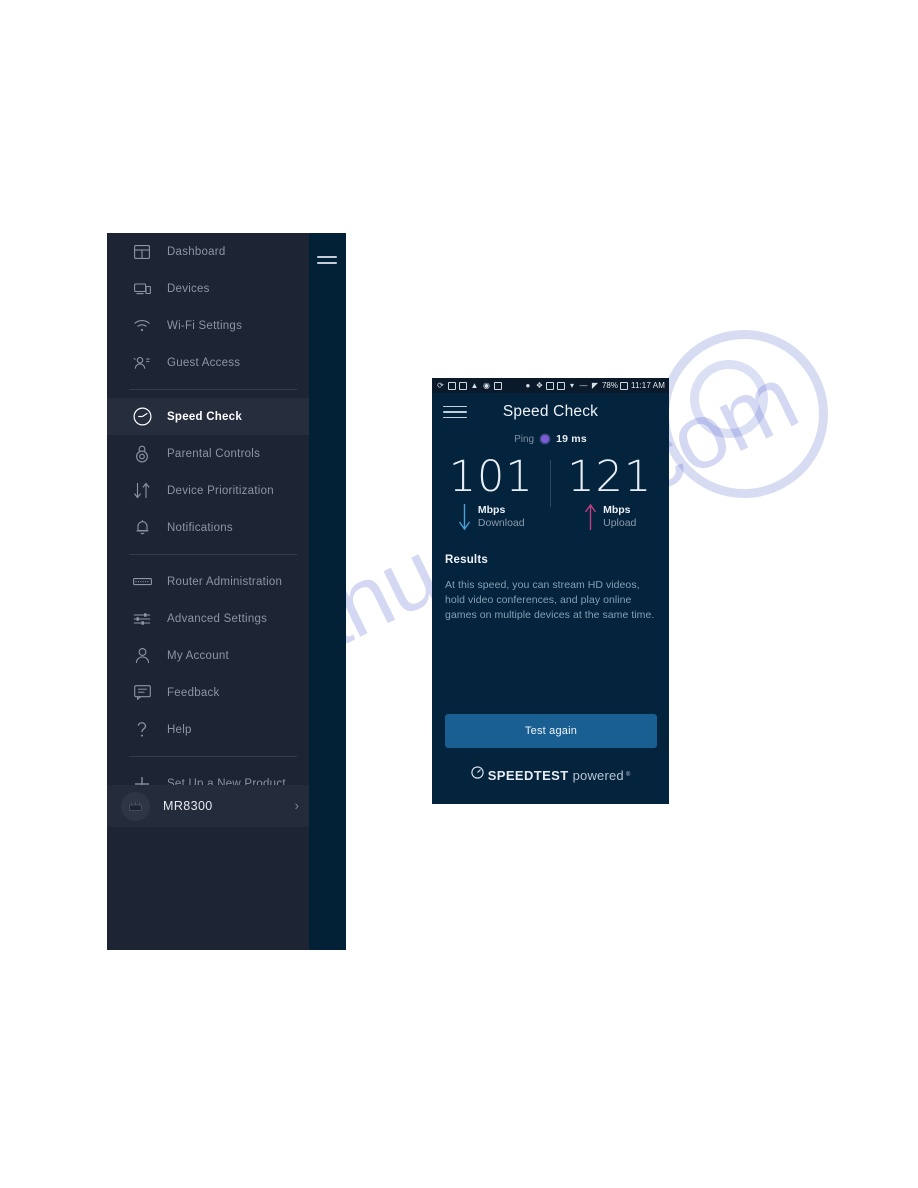  I want to click on sidebar-item-label: Feedback, so click(193, 692).